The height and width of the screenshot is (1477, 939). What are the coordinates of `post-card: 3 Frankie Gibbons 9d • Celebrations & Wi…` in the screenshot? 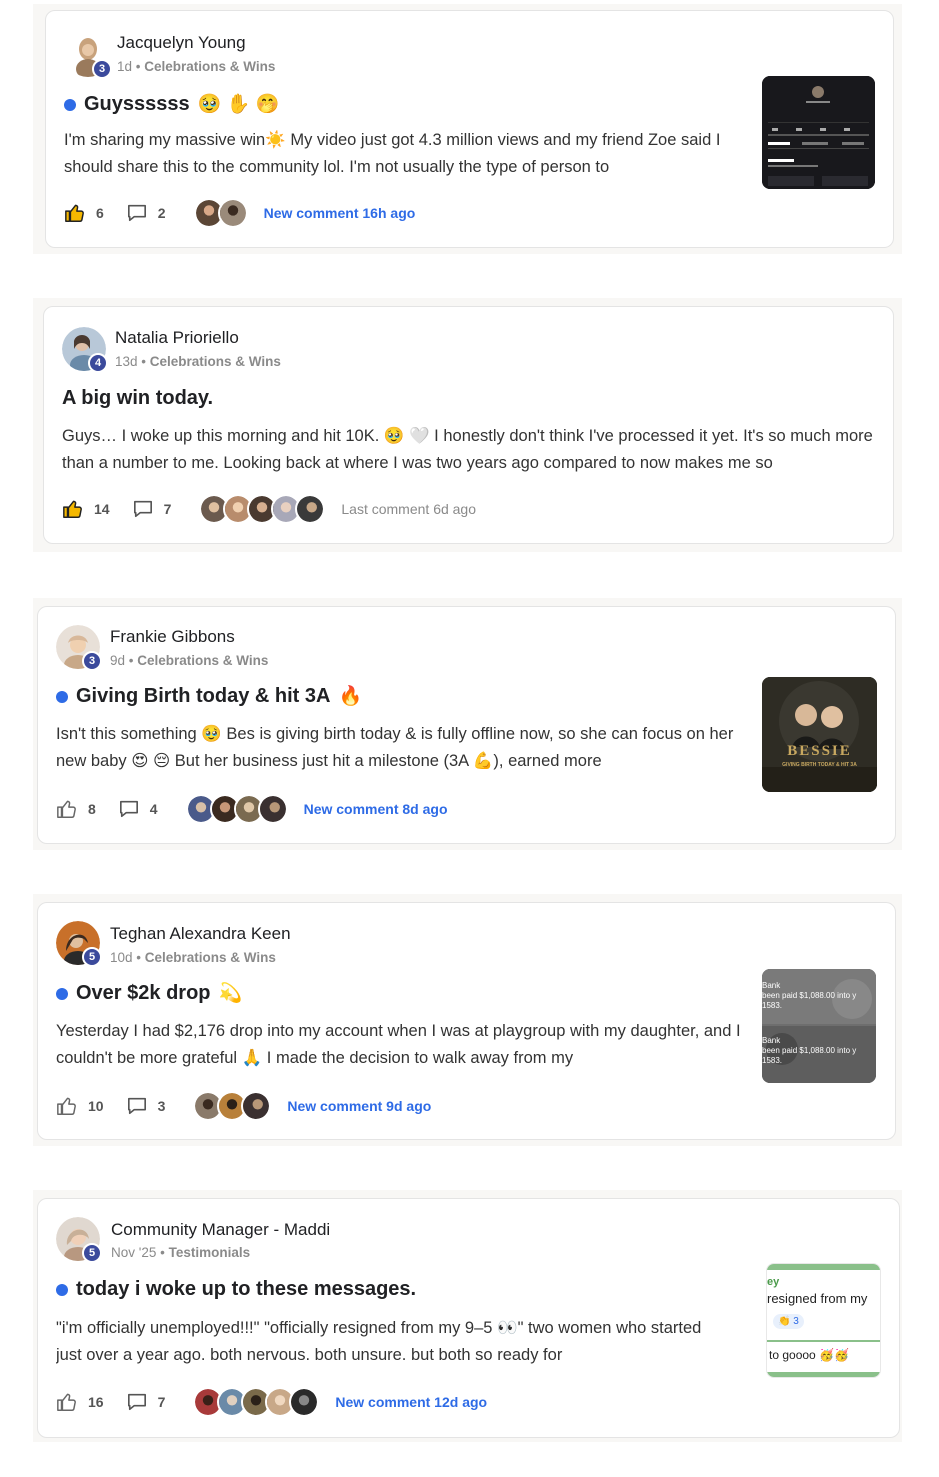 It's located at (466, 725).